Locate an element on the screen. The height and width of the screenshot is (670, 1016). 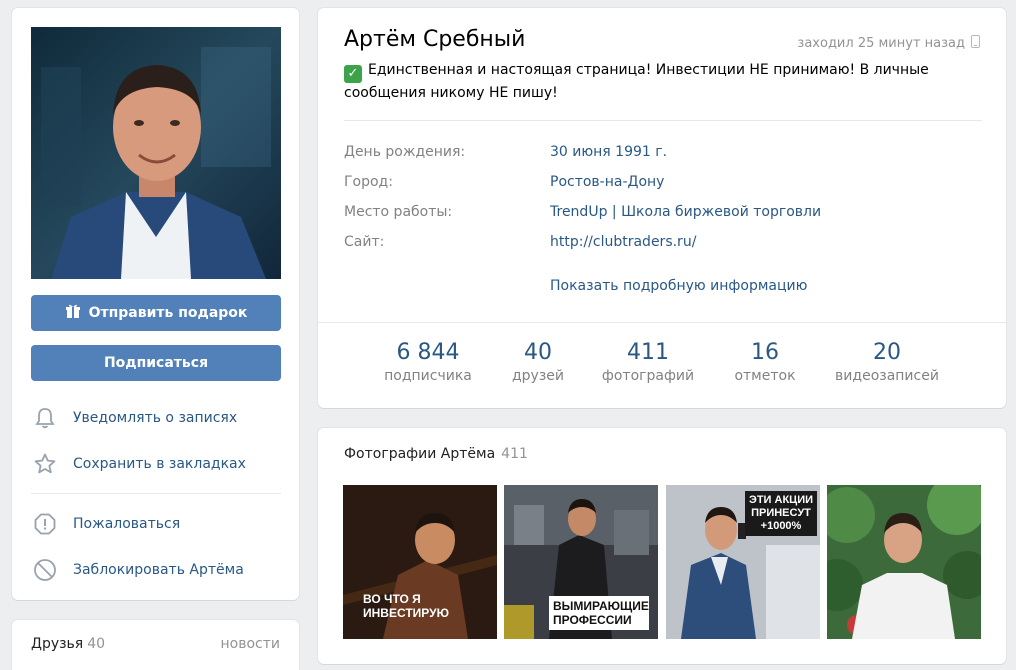
subscribe-label: Подписаться is located at coordinates (156, 363).